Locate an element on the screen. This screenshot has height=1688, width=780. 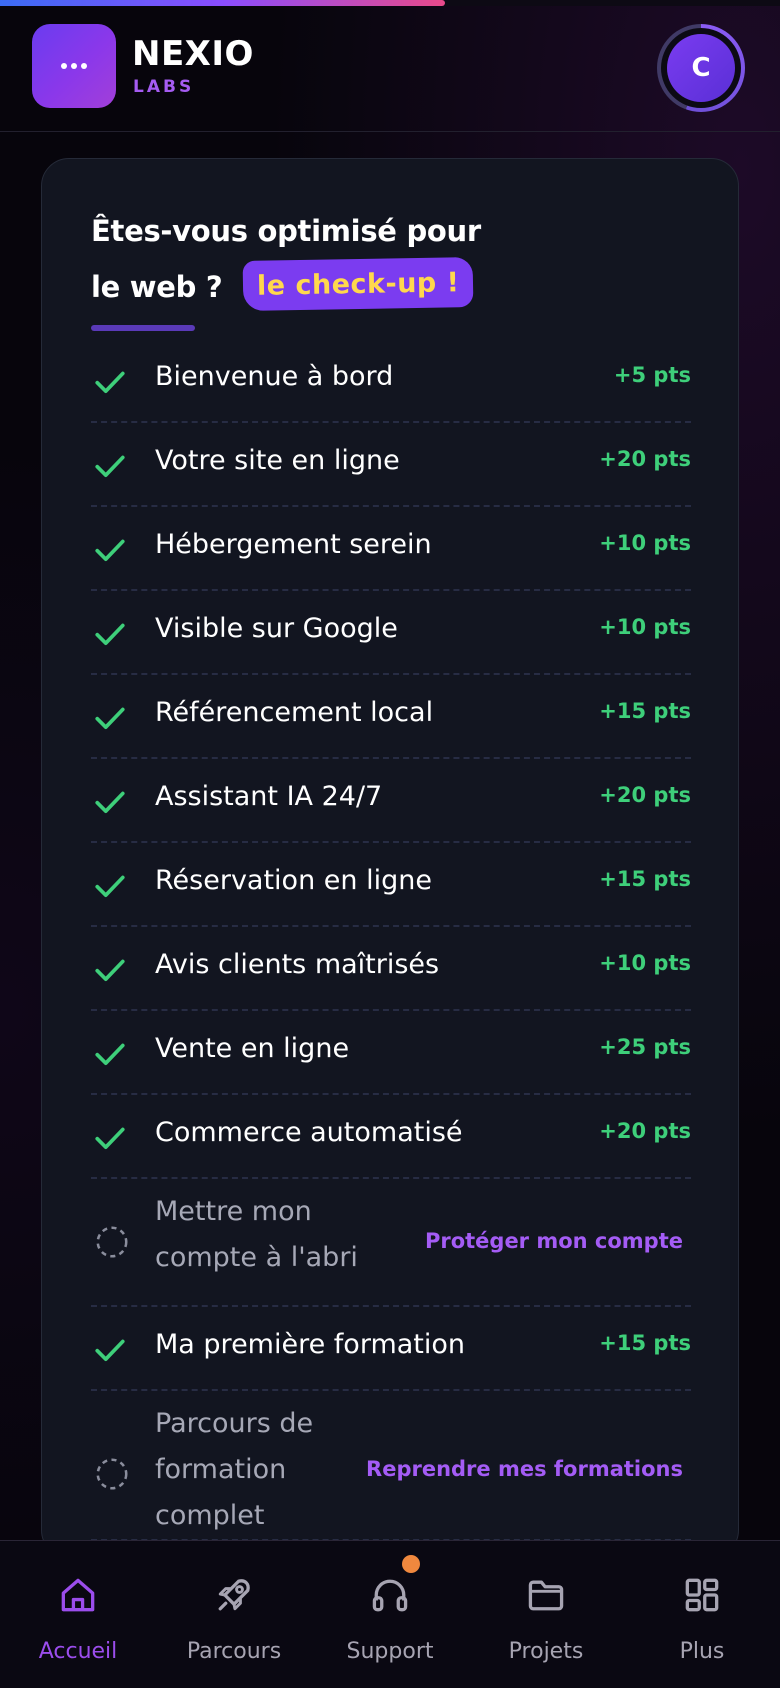
brand-subtitle: LABS is located at coordinates (164, 87).